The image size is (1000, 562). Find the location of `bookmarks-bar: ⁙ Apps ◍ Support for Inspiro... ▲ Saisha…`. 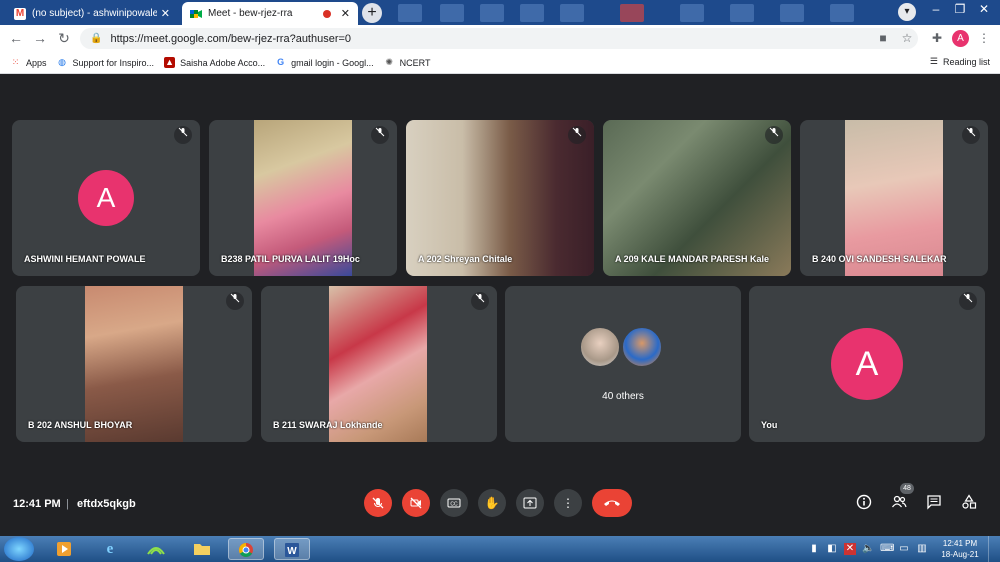

bookmarks-bar: ⁙ Apps ◍ Support for Inspiro... ▲ Saisha… is located at coordinates (500, 63).